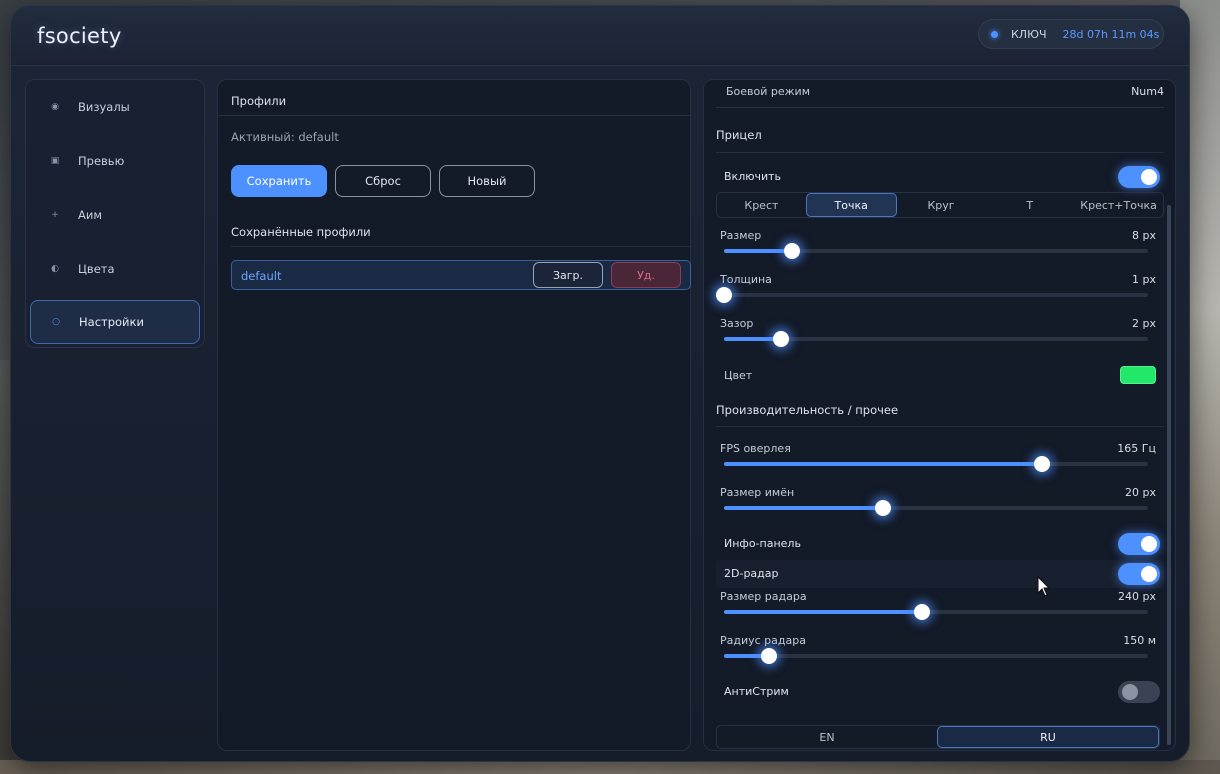 This screenshot has height=774, width=1220. Describe the element at coordinates (1169, 475) in the screenshot. I see `scrollbar-thumb` at that location.